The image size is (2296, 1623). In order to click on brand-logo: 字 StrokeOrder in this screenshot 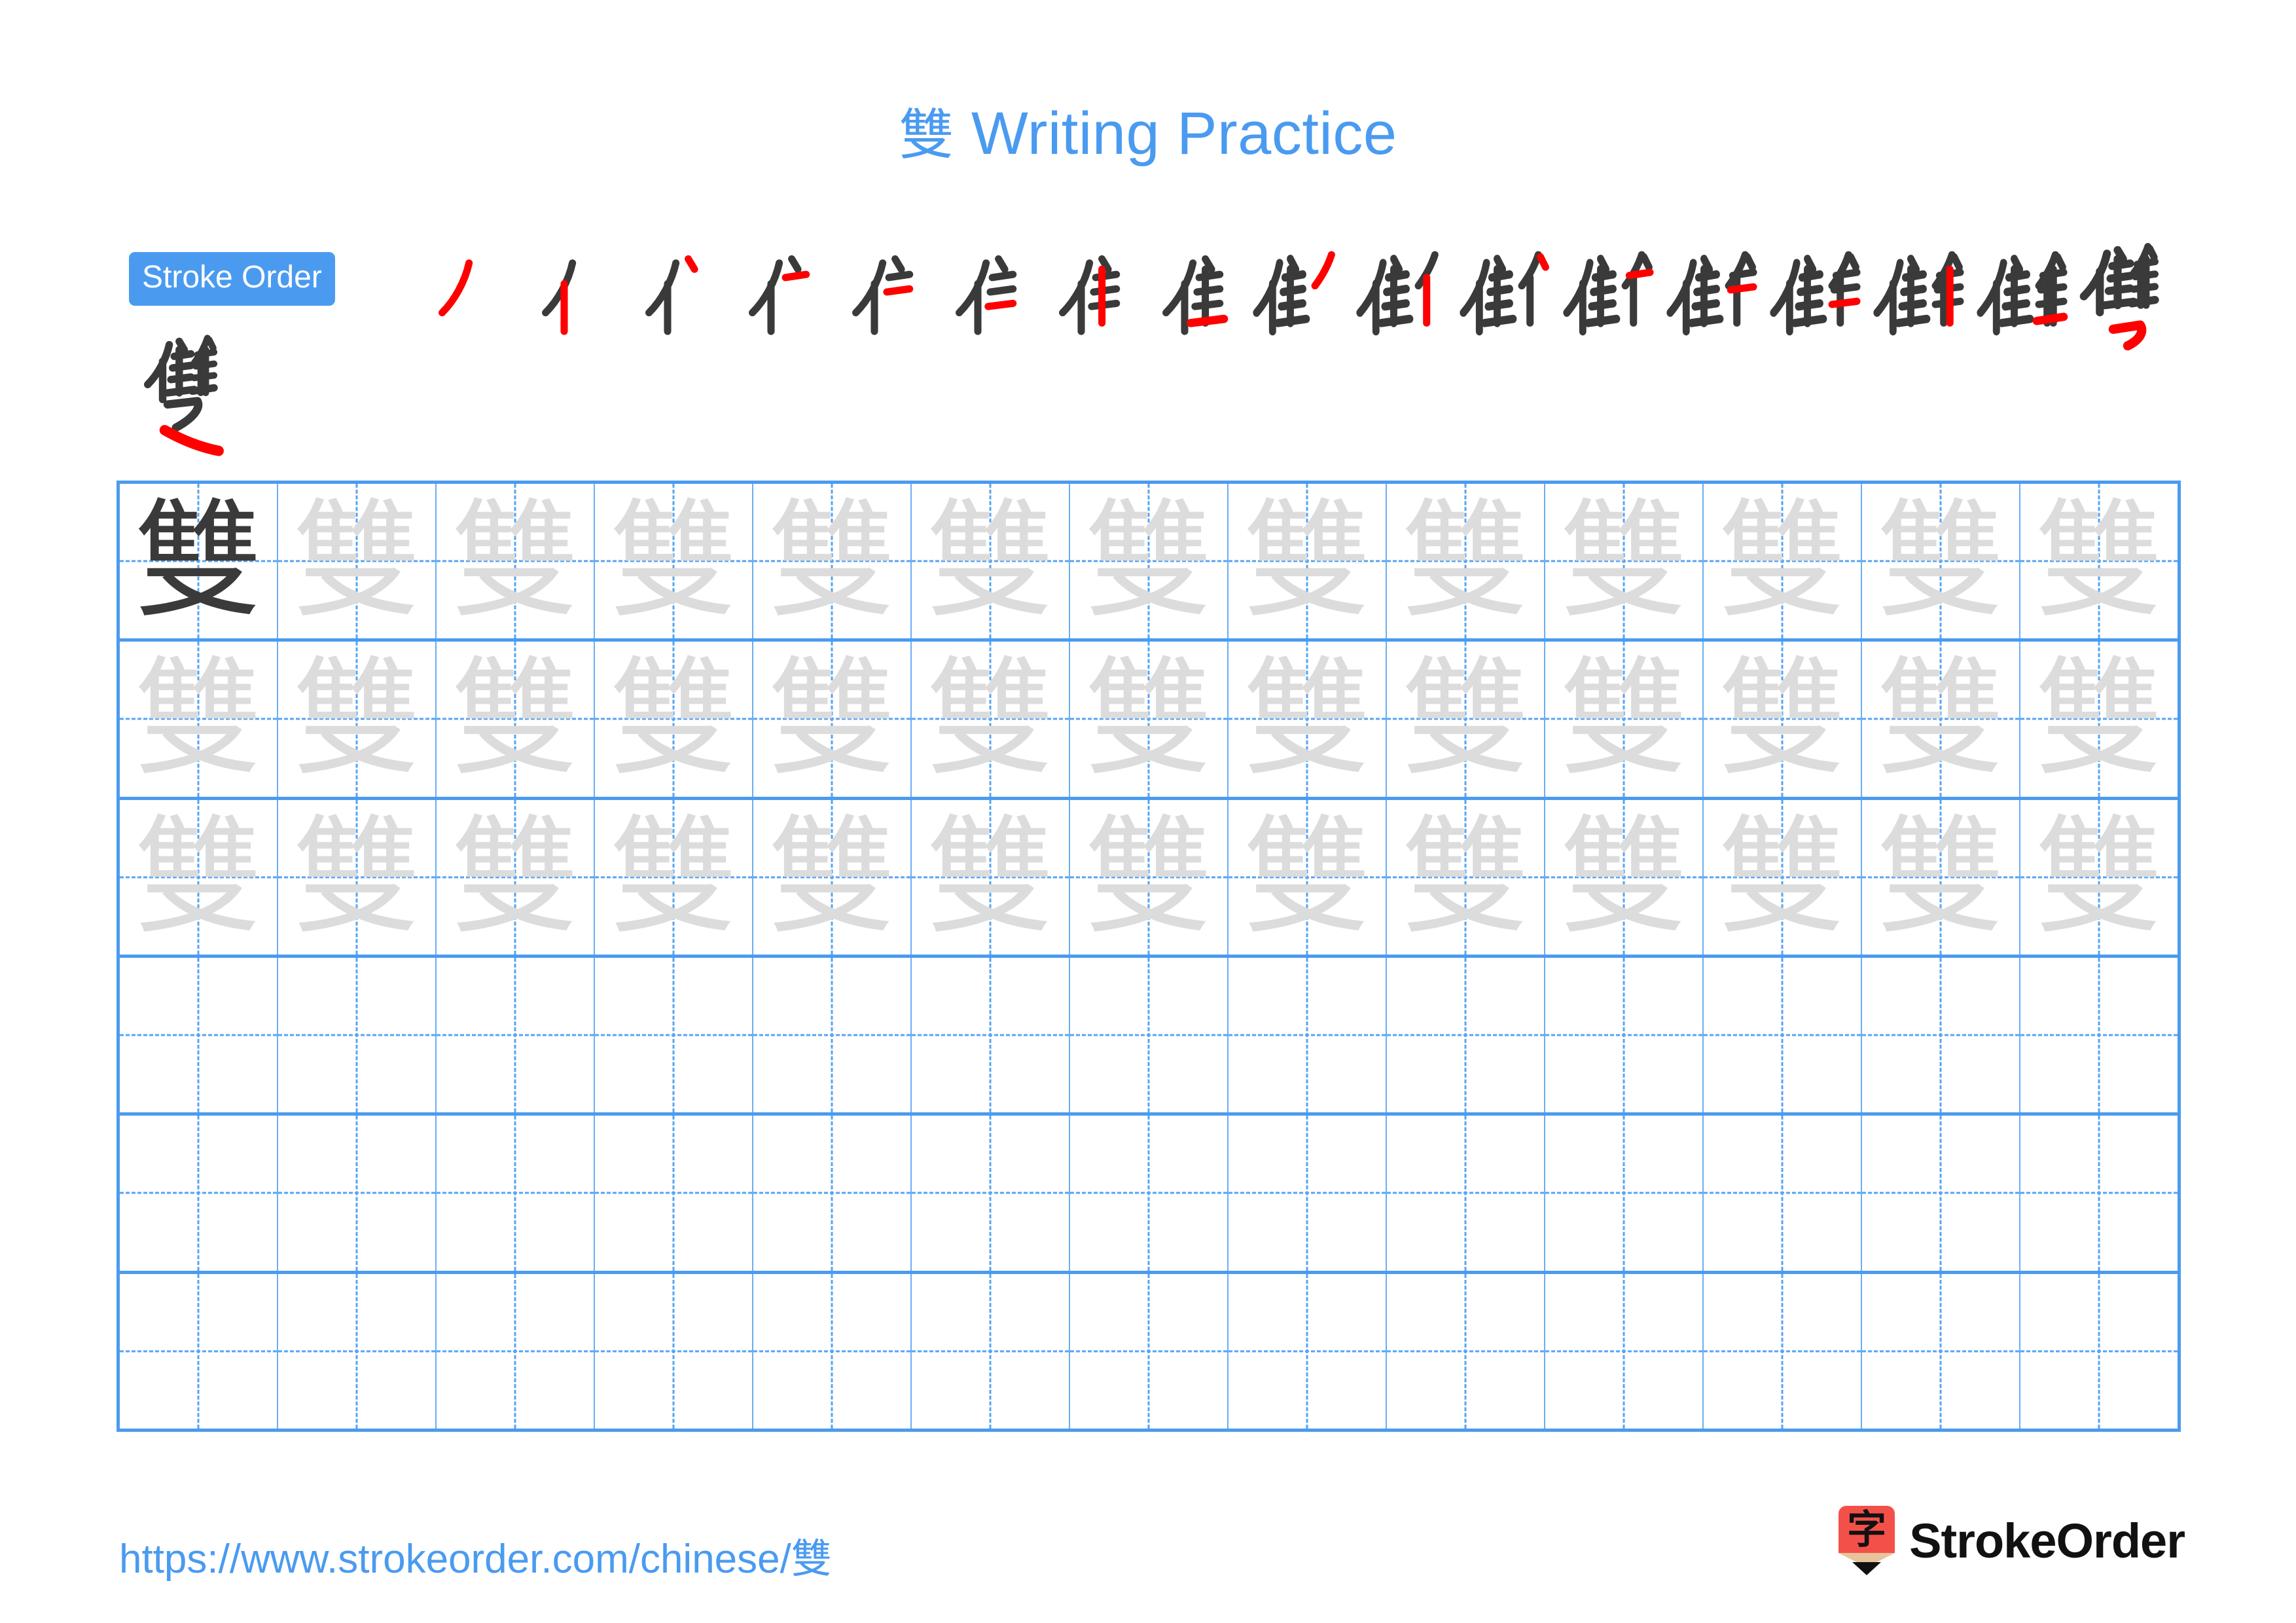, I will do `click(2012, 1540)`.